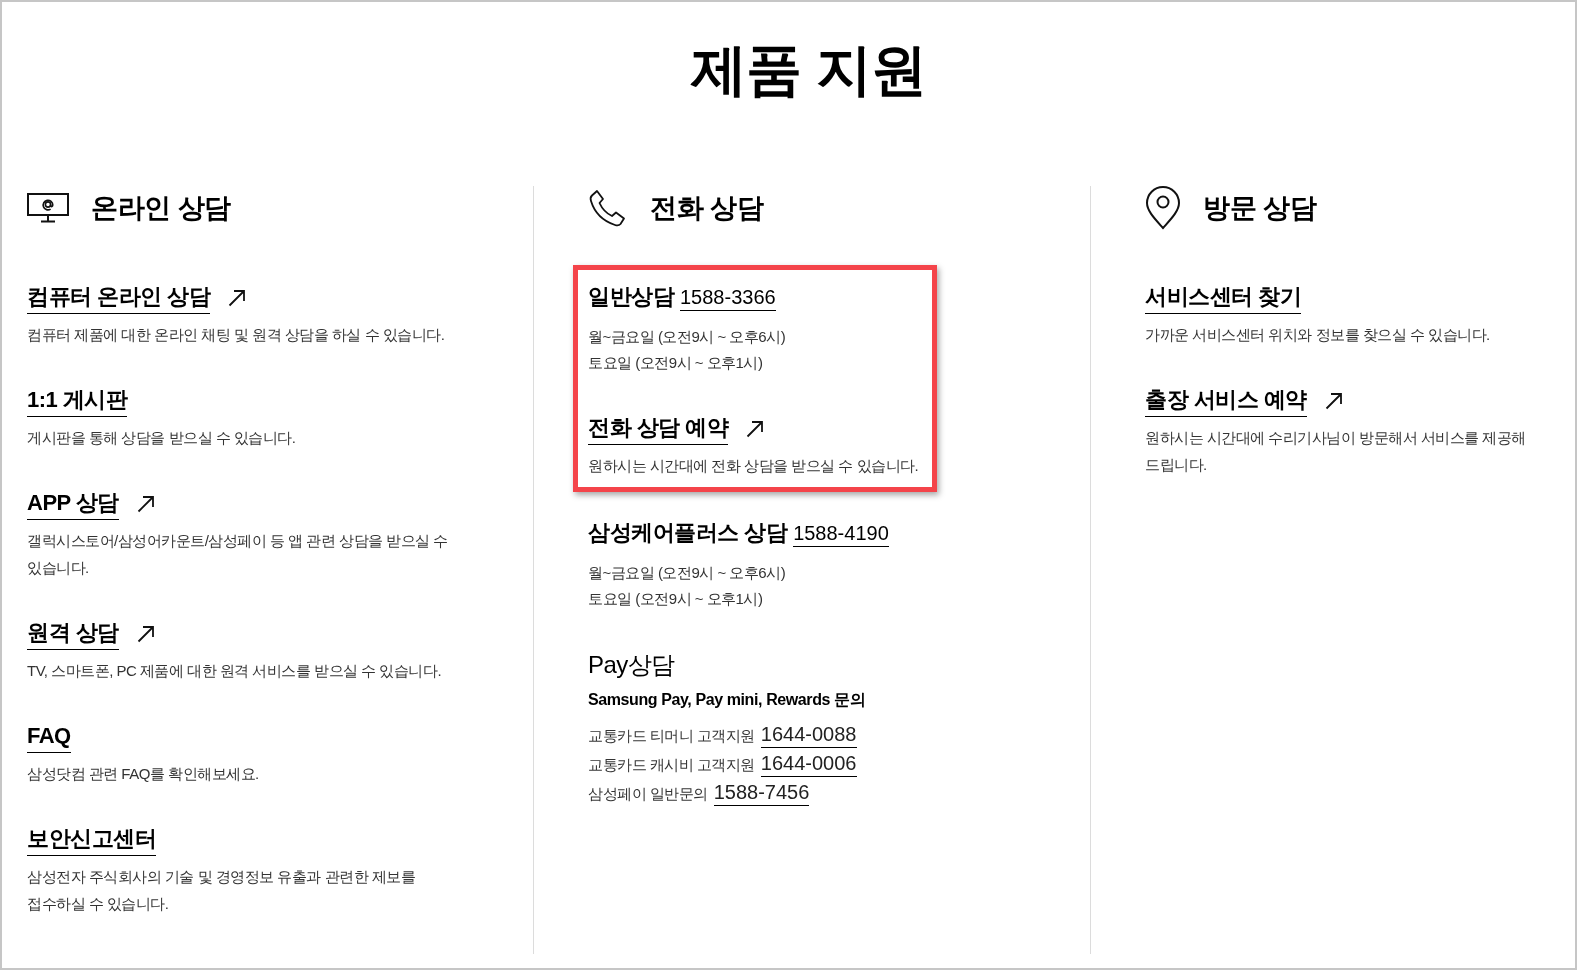 This screenshot has width=1577, height=970. I want to click on description-text: TV, 스마트폰, PC 제품에 대한 원격 서비스를 받으실 수 있습니다., so click(234, 671).